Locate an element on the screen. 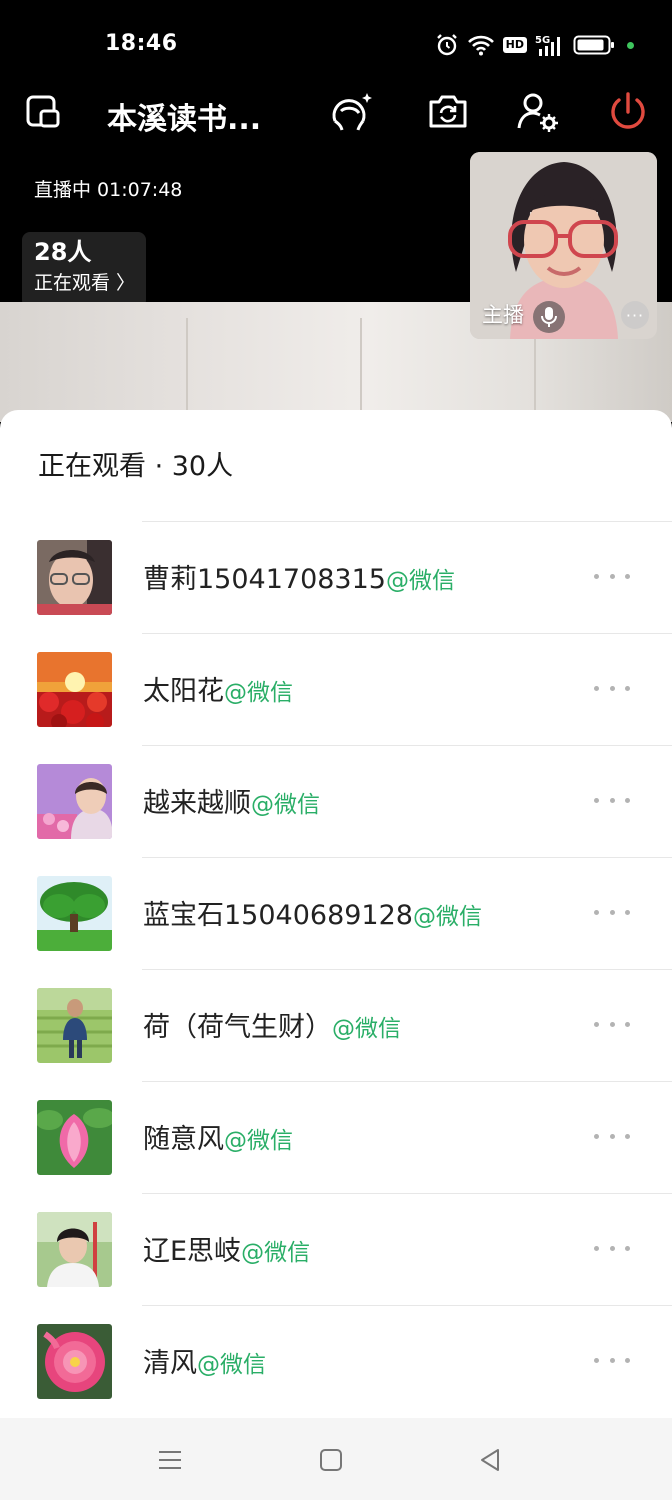  menu-icon is located at coordinates (170, 1460).